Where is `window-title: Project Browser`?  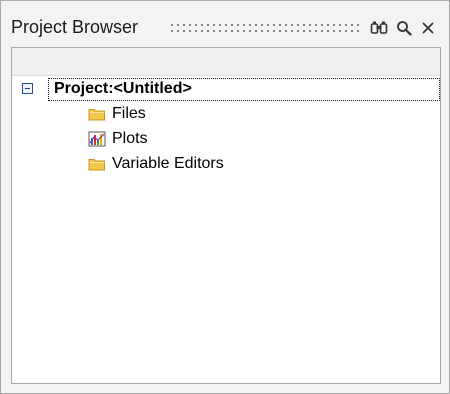 window-title: Project Browser is located at coordinates (75, 27).